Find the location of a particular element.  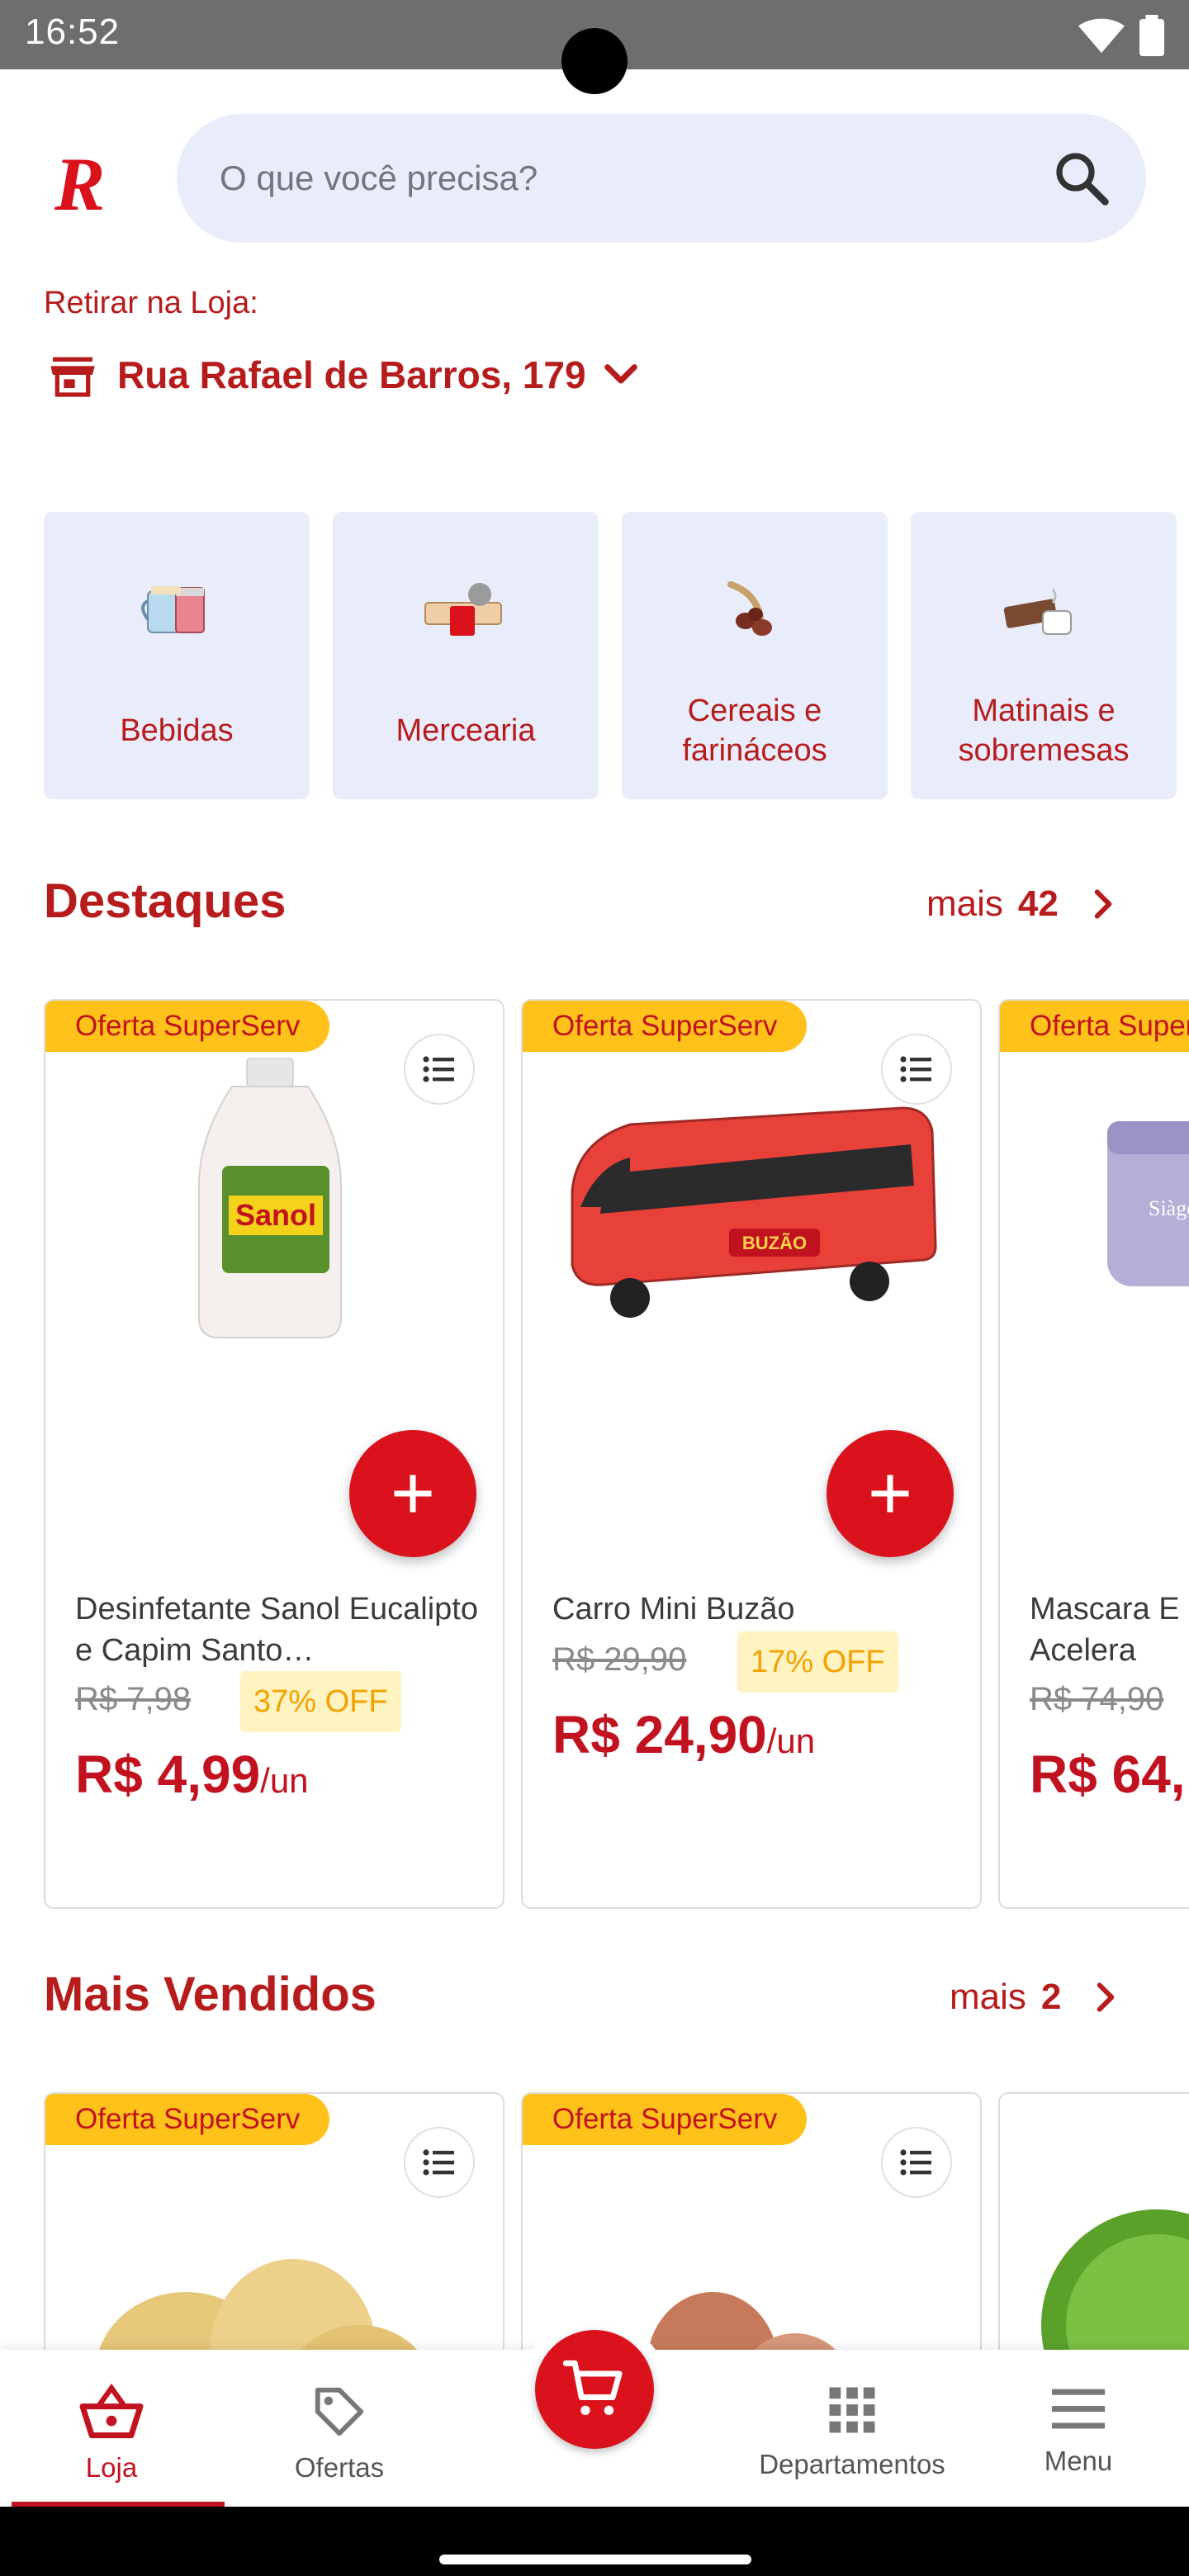

old-price: R$ 74,90 is located at coordinates (1097, 1699).